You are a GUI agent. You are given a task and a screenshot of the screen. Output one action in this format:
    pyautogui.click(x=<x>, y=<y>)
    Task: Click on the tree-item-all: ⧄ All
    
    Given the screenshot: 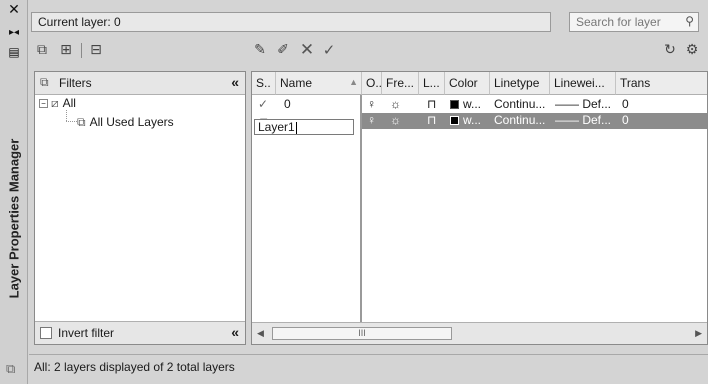 What is the action you would take?
    pyautogui.click(x=63, y=104)
    